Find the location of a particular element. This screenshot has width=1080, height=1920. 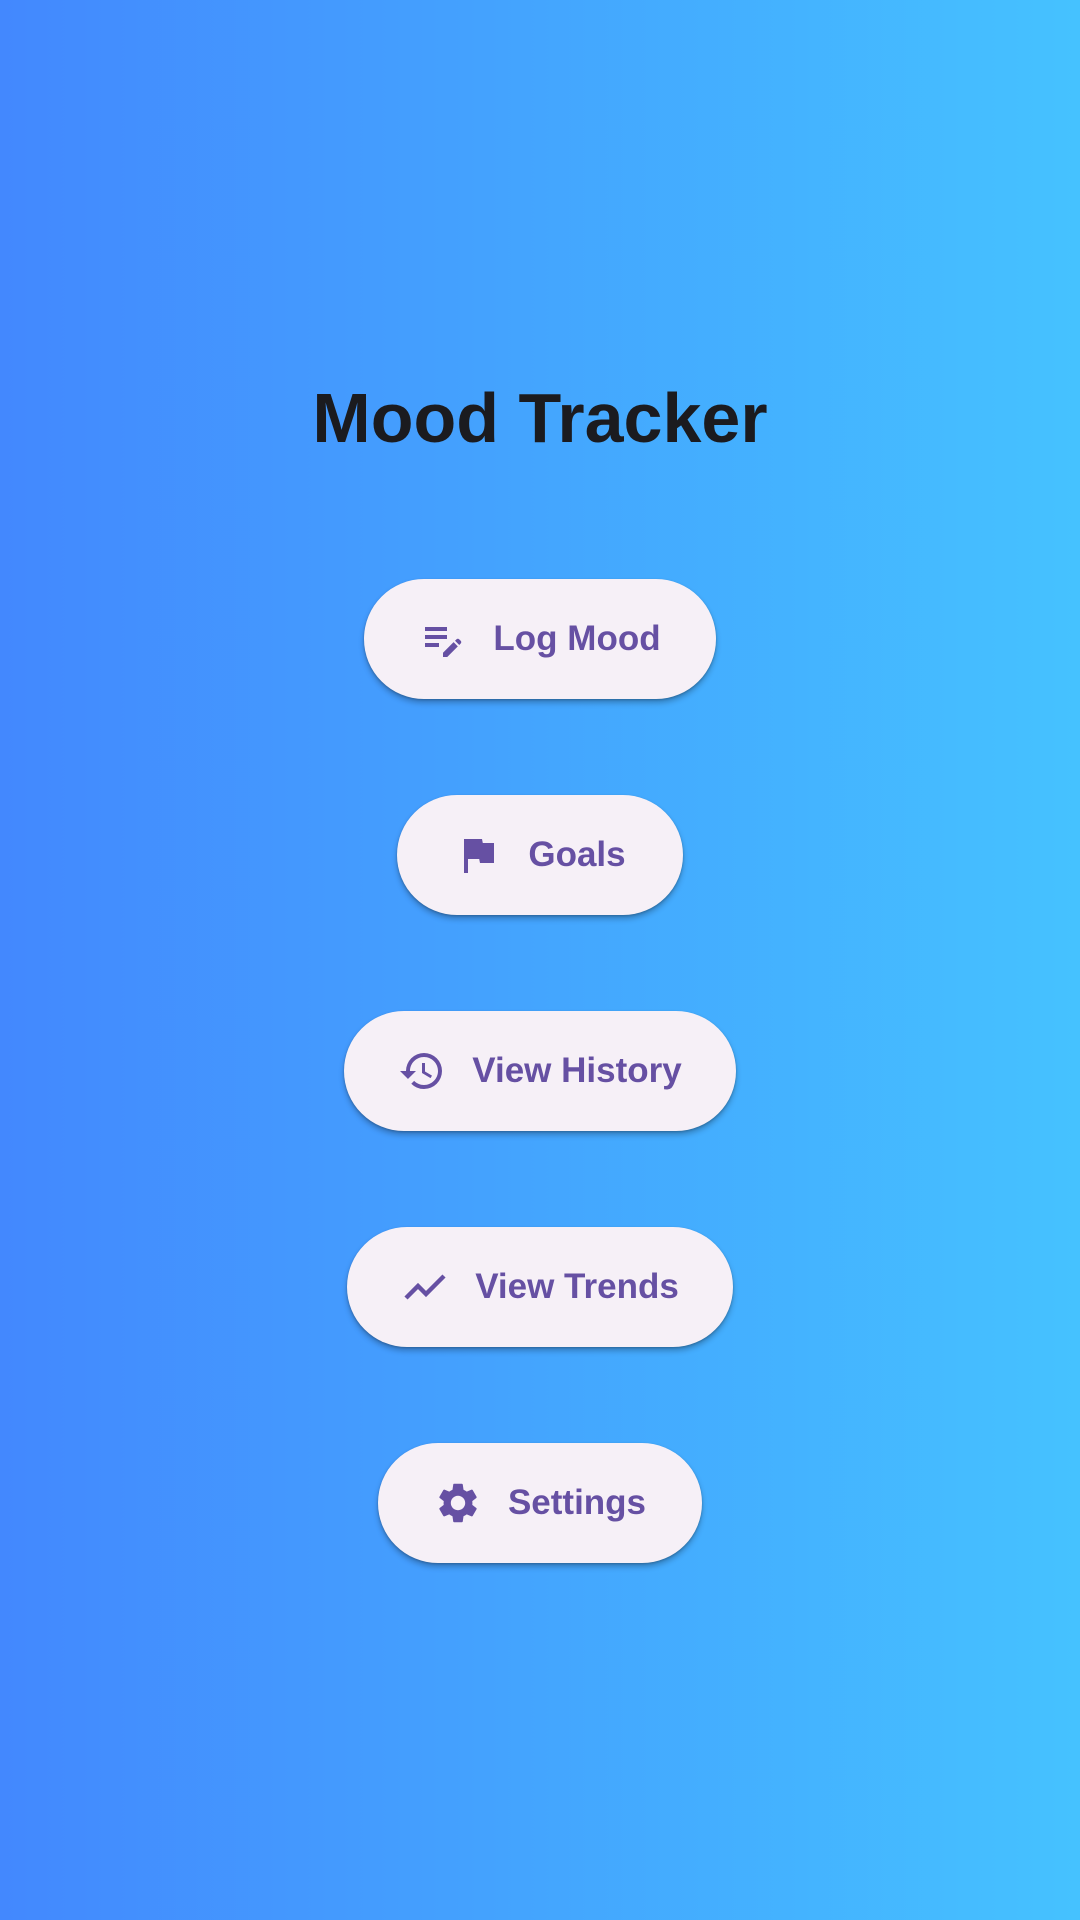

log-mood-button: Log Mood is located at coordinates (540, 639).